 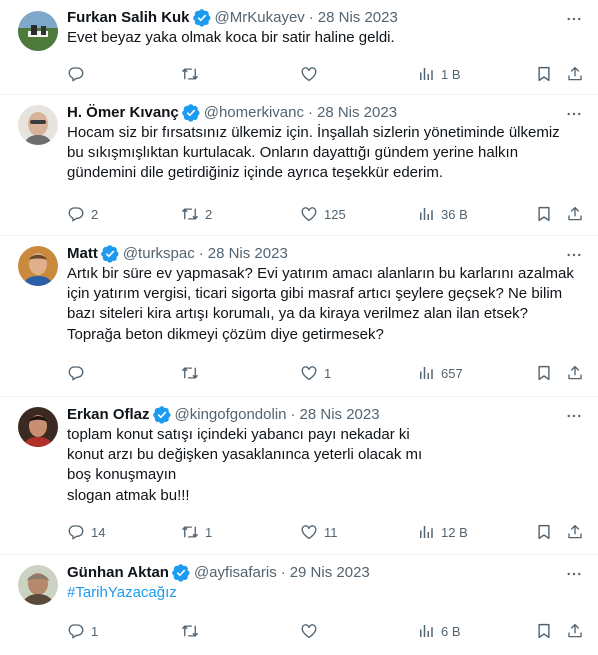 What do you see at coordinates (439, 631) in the screenshot?
I see `views-button: 6 B` at bounding box center [439, 631].